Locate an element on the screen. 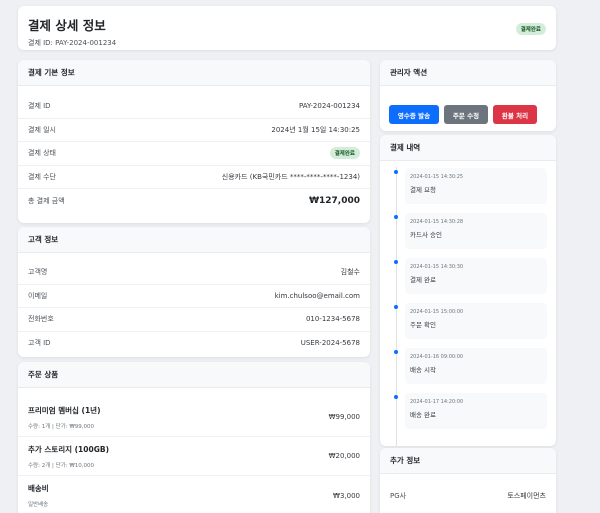  customer-row-id: 고객 ID USER-2024-5678 is located at coordinates (194, 344).